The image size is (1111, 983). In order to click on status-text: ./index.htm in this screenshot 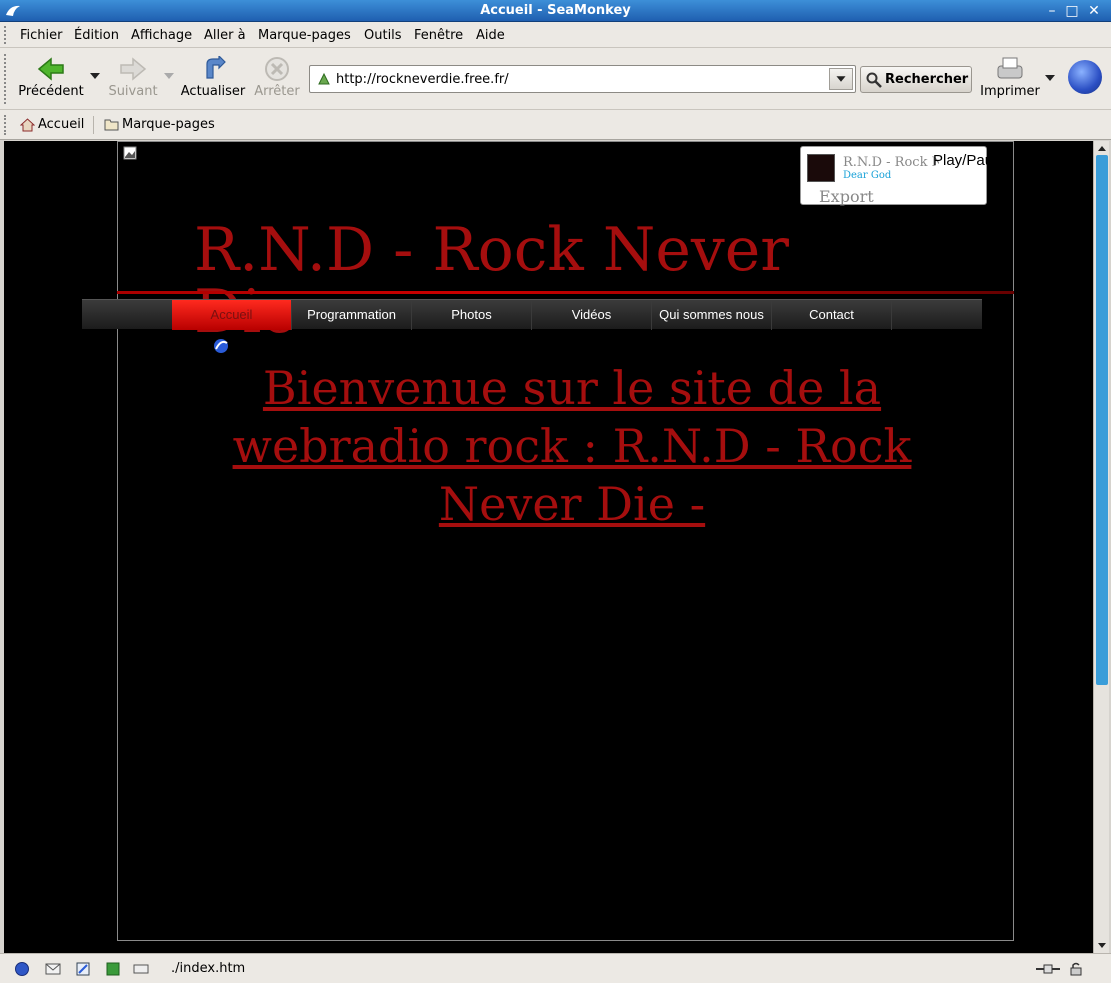, I will do `click(208, 968)`.